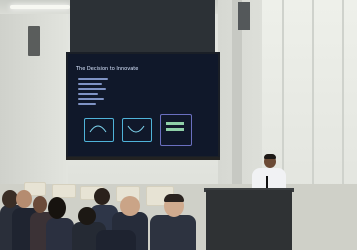 The height and width of the screenshot is (250, 357). I want to click on ceiling-light, so click(40, 7).